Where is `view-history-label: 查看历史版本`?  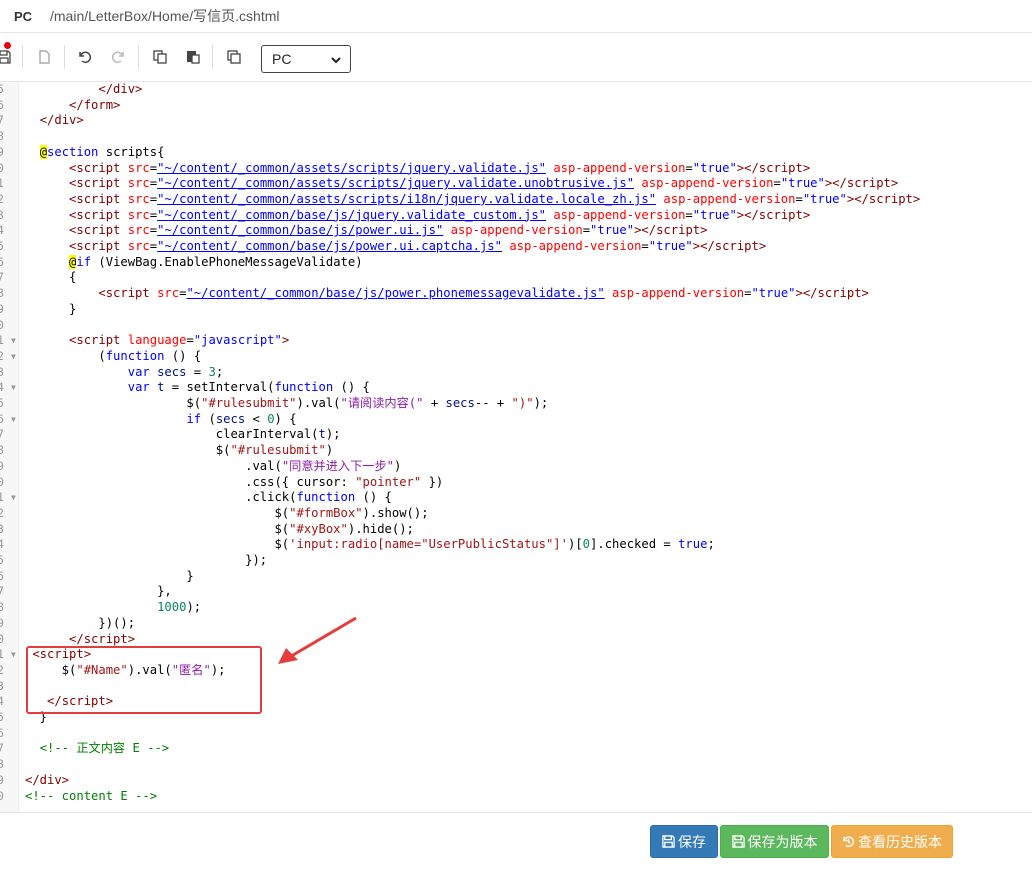
view-history-label: 查看历史版本 is located at coordinates (900, 841).